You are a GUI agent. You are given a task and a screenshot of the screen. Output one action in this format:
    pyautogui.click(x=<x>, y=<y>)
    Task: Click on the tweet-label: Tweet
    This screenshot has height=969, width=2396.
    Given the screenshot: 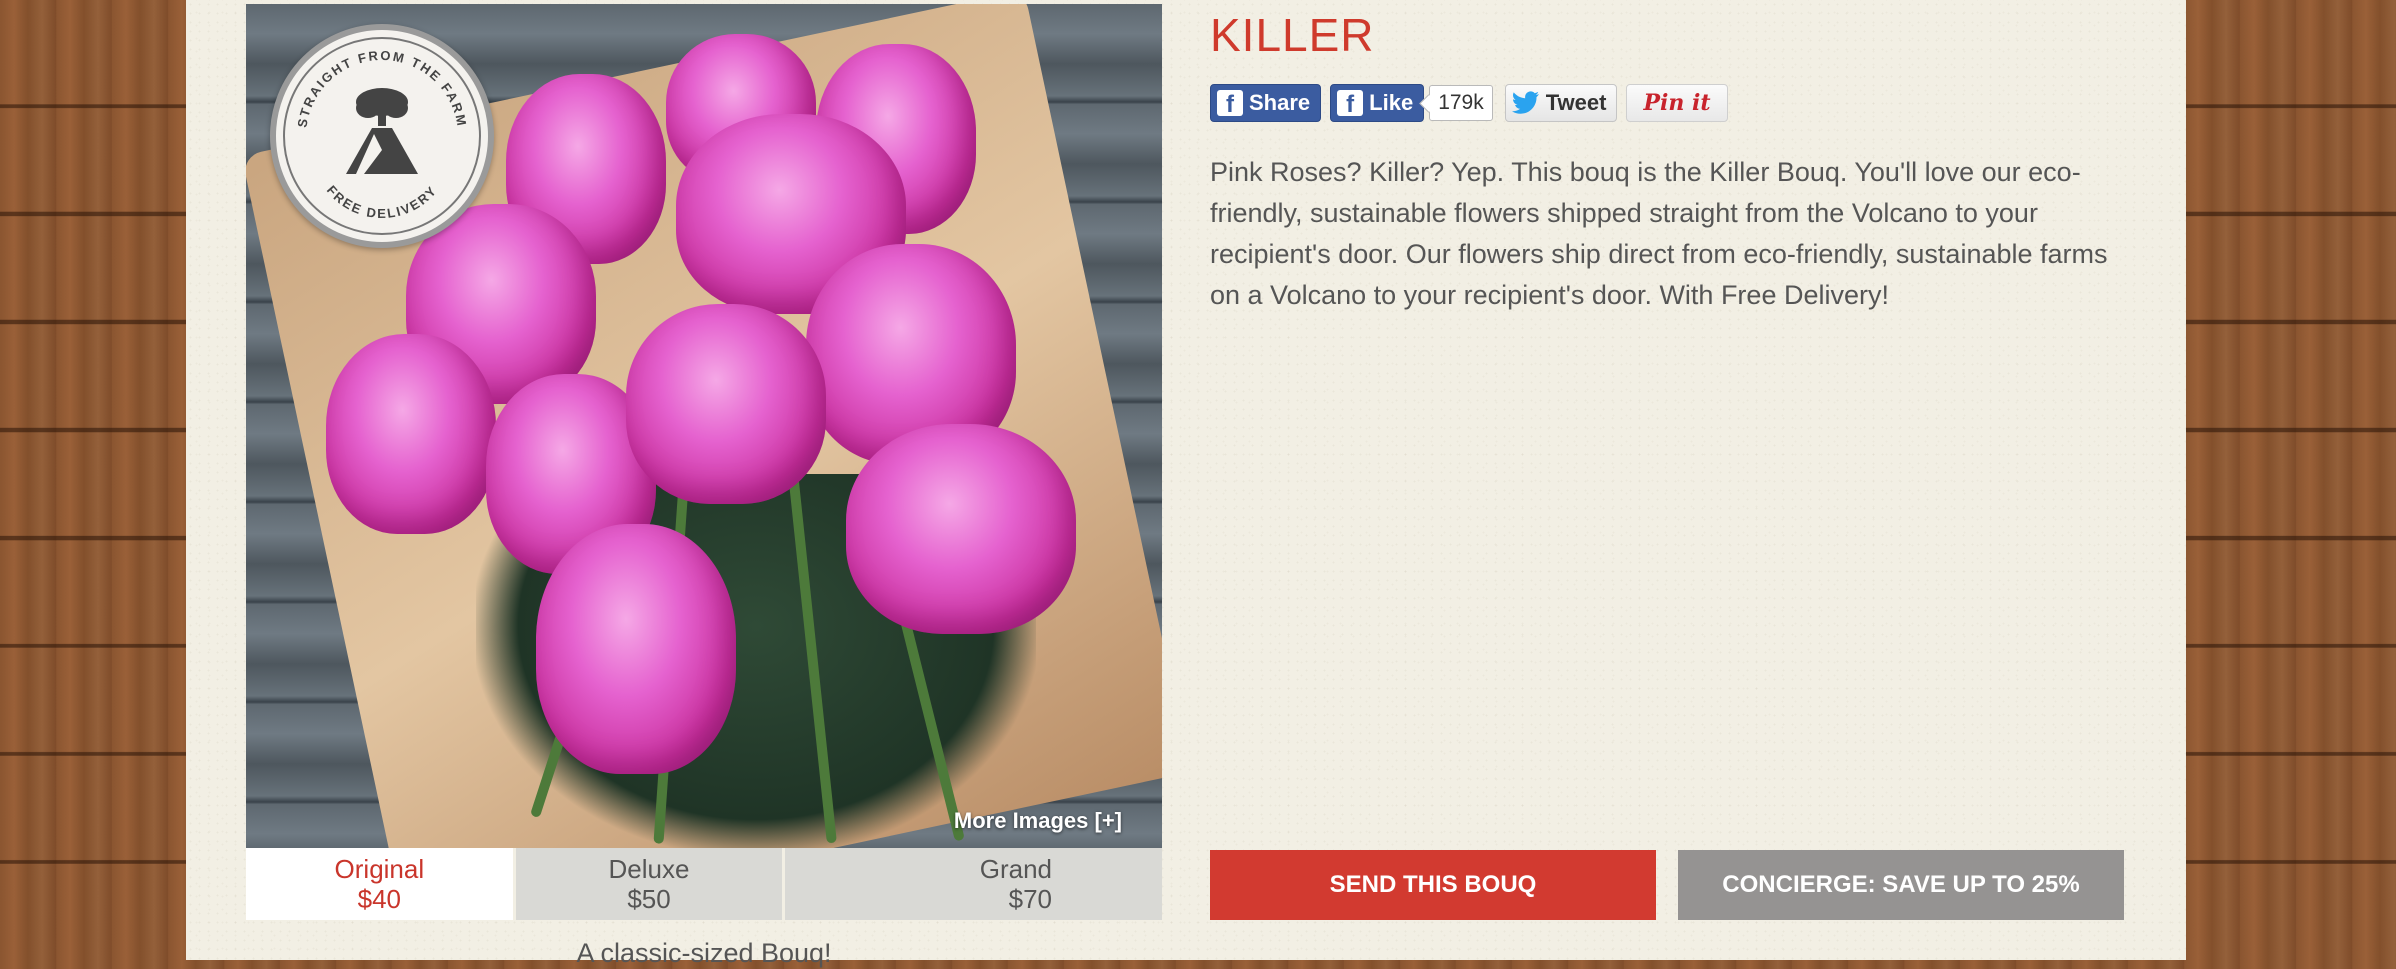 What is the action you would take?
    pyautogui.click(x=1576, y=102)
    